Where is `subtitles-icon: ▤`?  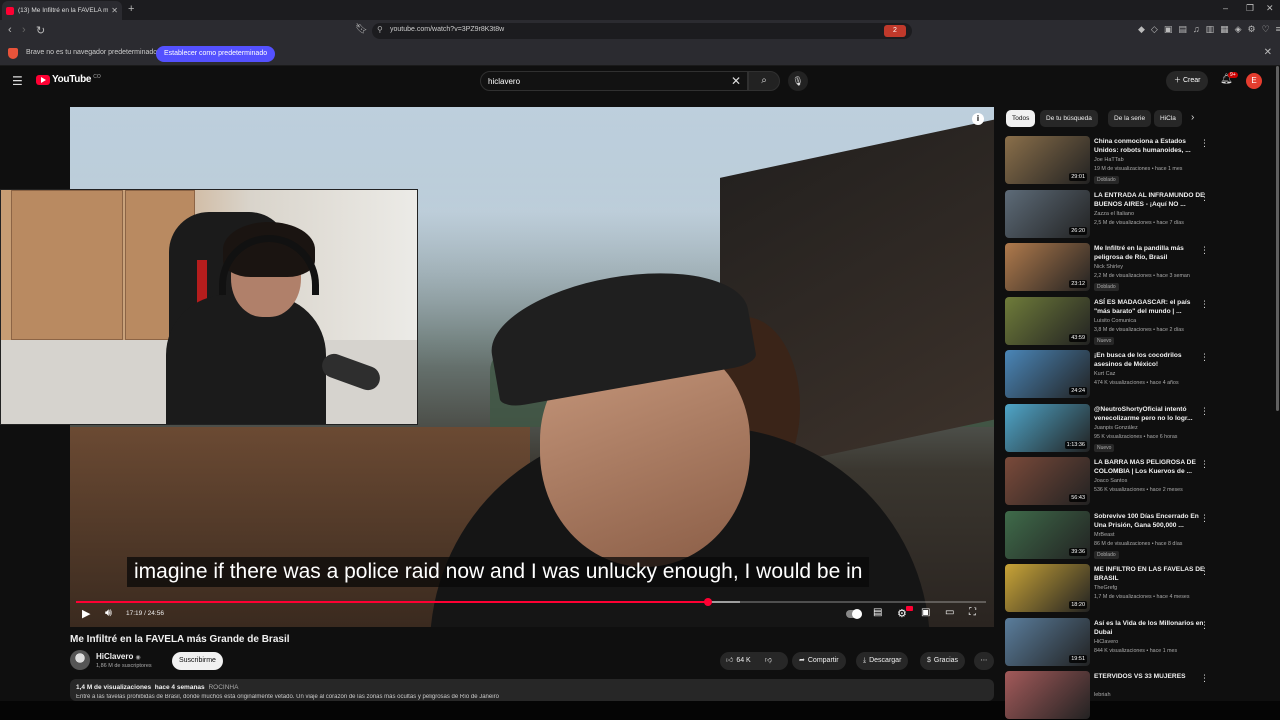 subtitles-icon: ▤ is located at coordinates (877, 612).